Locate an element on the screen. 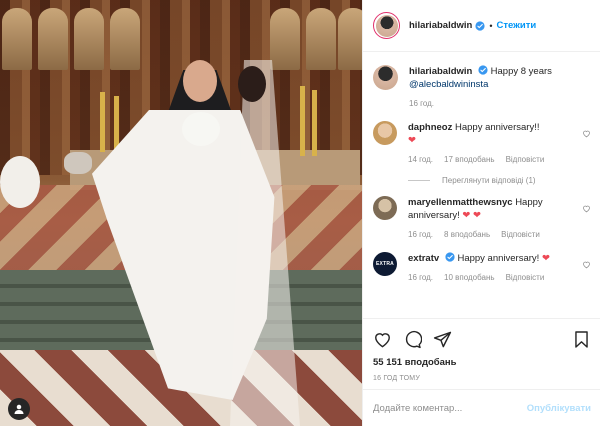 The width and height of the screenshot is (600, 426). comment-likes: 10 вподобань is located at coordinates (469, 277).